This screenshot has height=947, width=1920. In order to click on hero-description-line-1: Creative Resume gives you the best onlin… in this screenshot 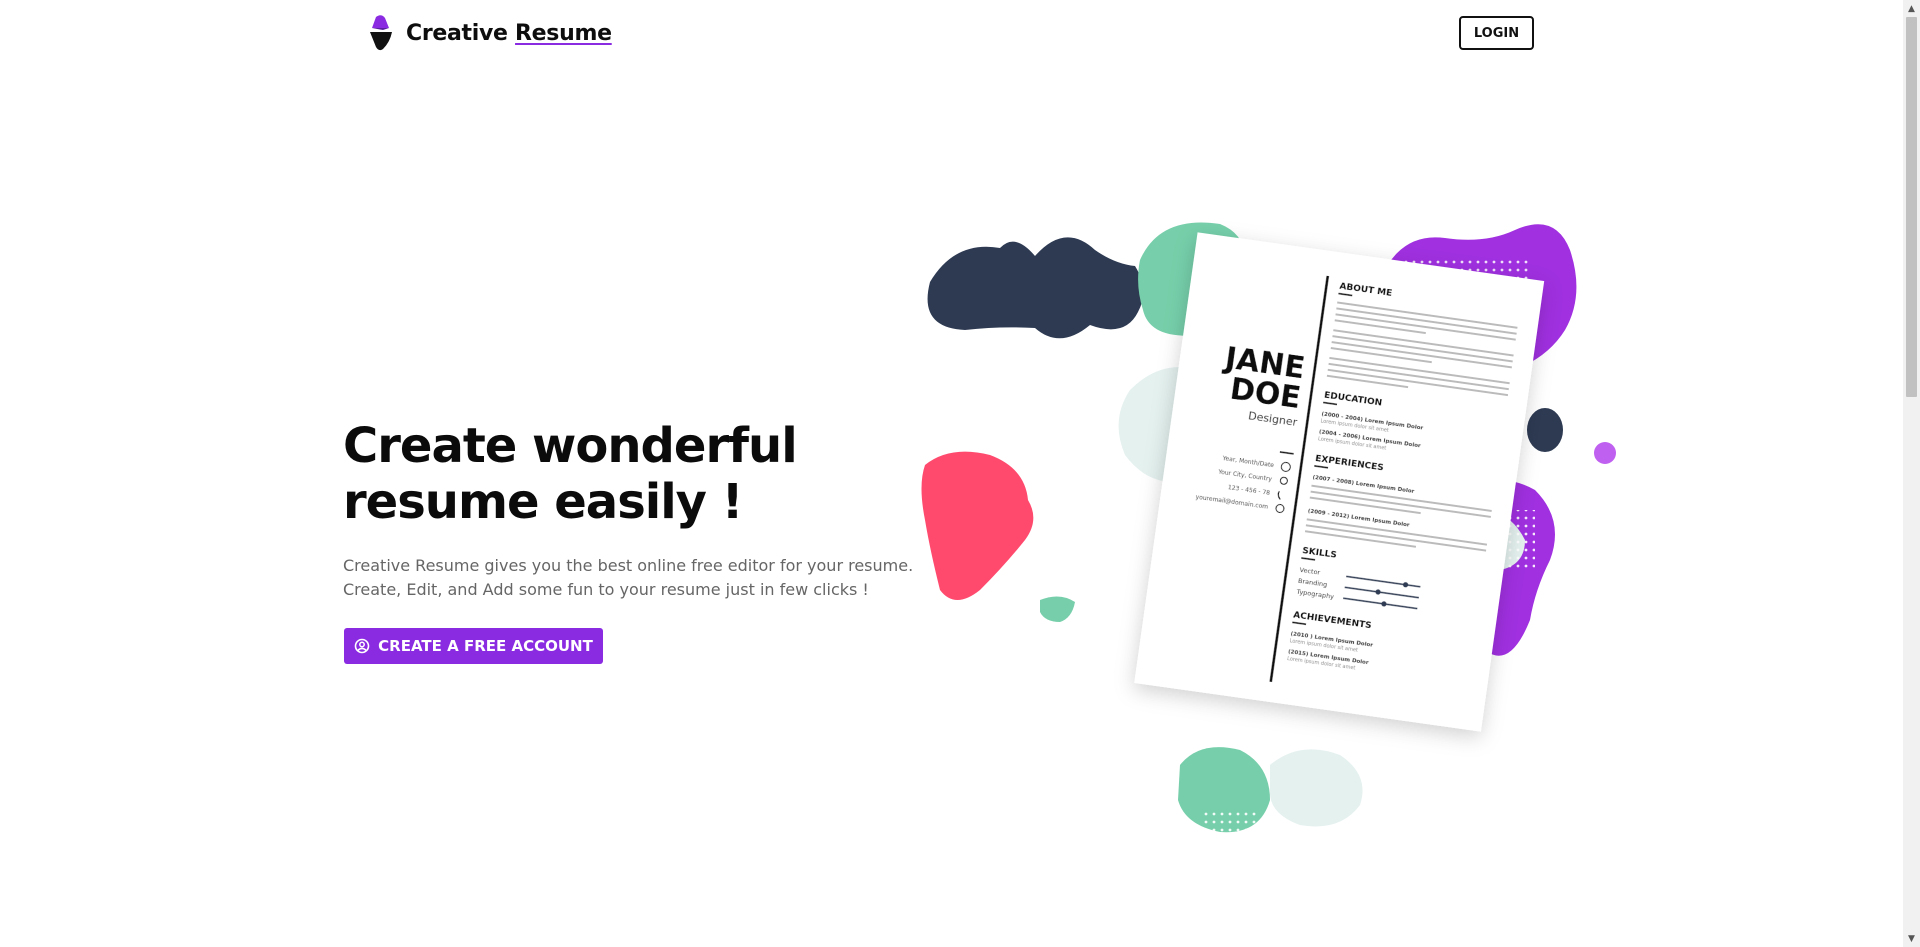, I will do `click(628, 565)`.